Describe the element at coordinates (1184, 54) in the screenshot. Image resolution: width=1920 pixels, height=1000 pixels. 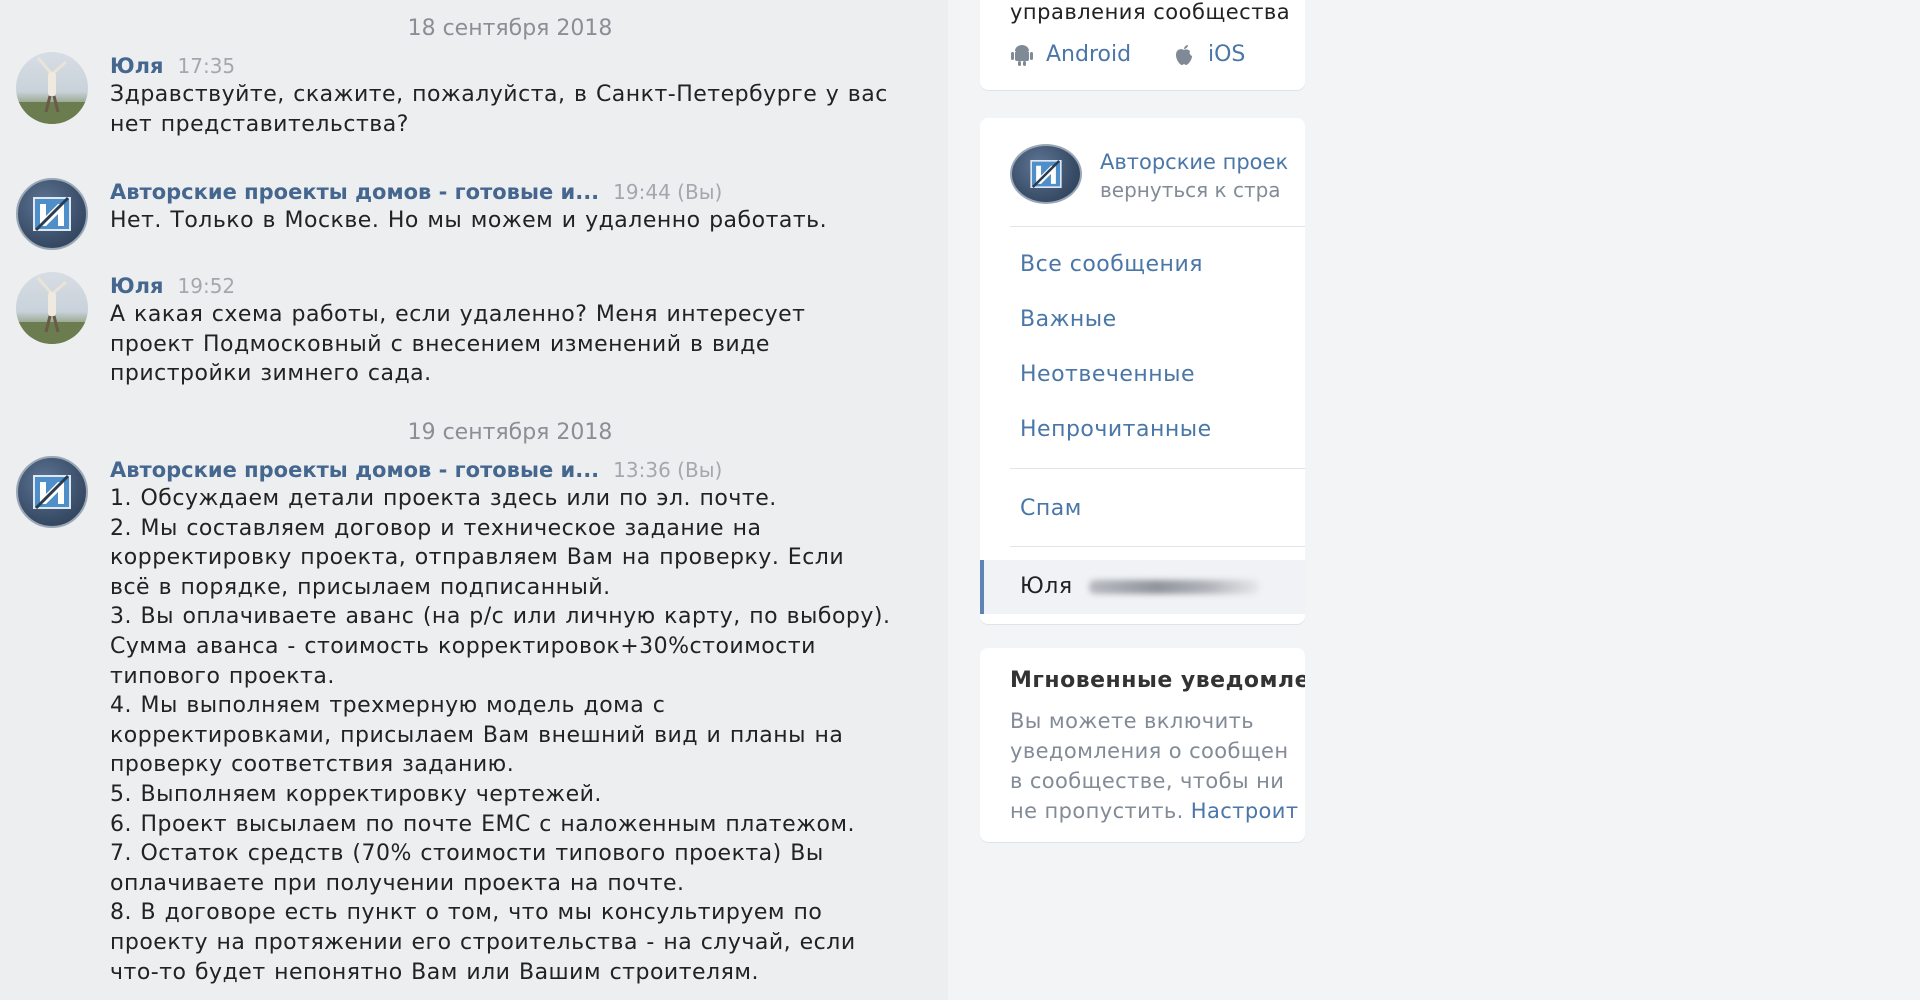
I see `apple-icon` at that location.